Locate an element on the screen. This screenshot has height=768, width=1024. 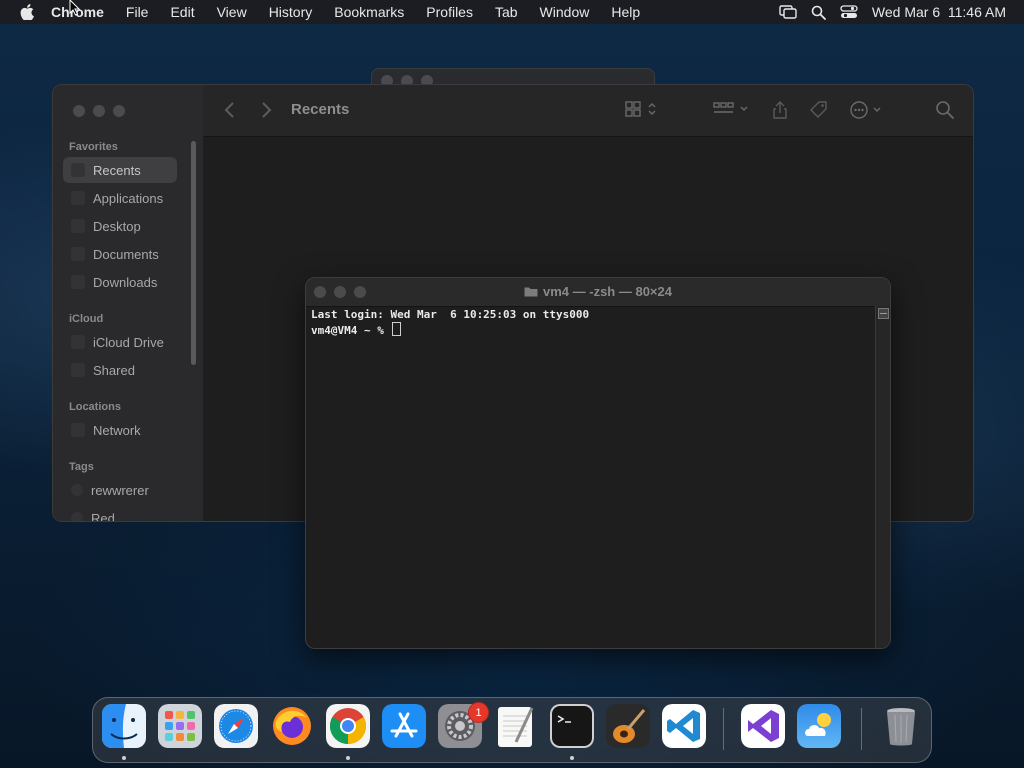
menu-bar-clock: Wed Mar 6 11:46 AM is located at coordinates (939, 12).